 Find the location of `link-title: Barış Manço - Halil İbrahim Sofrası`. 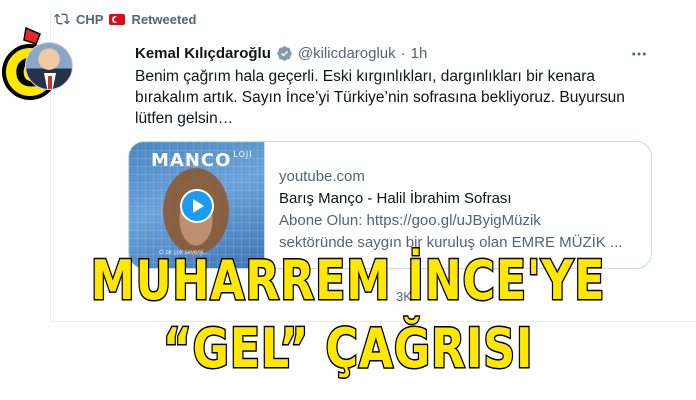

link-title: Barış Manço - Halil İbrahim Sofrası is located at coordinates (459, 199).